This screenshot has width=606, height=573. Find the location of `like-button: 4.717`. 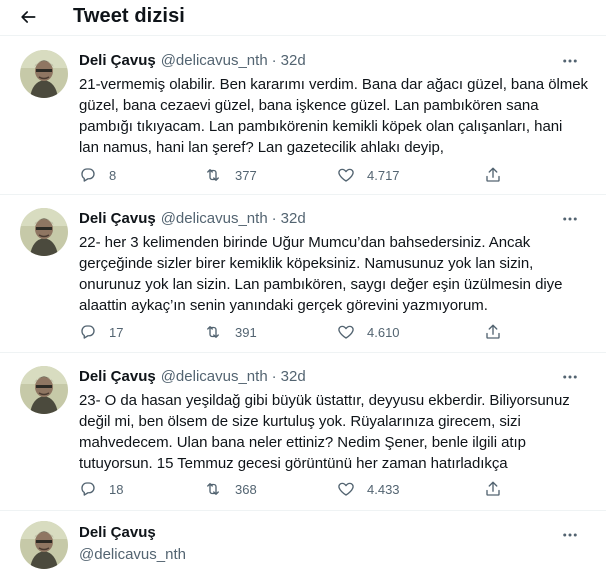

like-button: 4.717 is located at coordinates (368, 175).